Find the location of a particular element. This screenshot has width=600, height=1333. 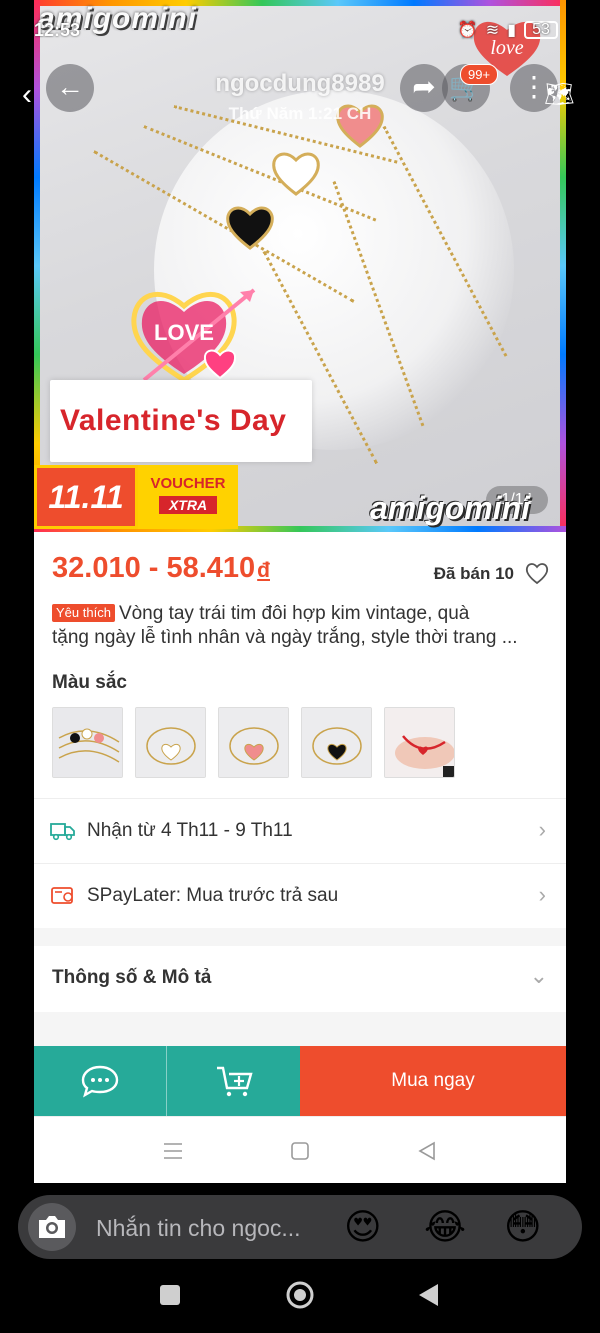

love-heart-badge: LOVE is located at coordinates (193, 335).